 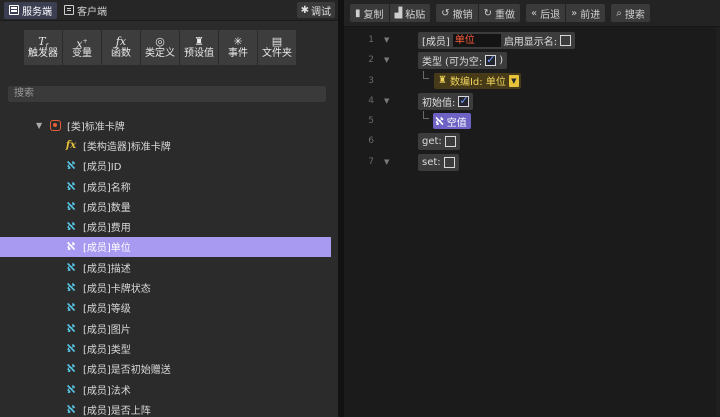 I want to click on class-button: ◎ 类定义, so click(x=160, y=47).